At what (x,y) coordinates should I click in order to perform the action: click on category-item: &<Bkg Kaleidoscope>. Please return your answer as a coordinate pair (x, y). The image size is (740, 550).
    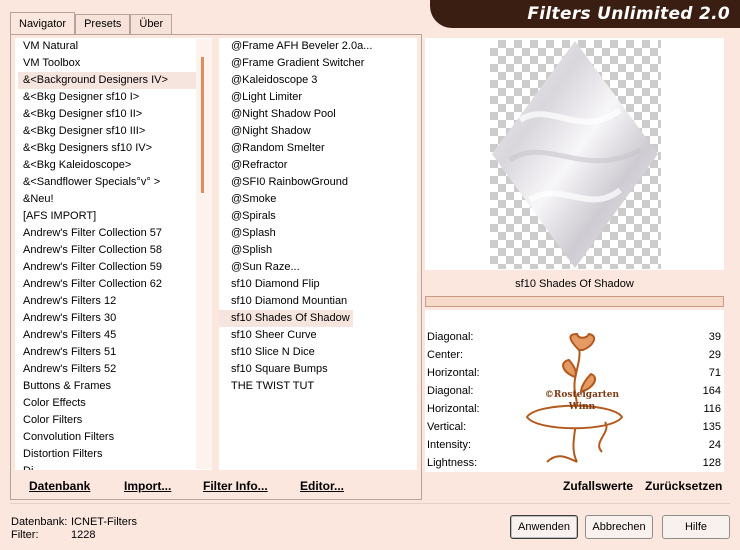
    Looking at the image, I should click on (113, 165).